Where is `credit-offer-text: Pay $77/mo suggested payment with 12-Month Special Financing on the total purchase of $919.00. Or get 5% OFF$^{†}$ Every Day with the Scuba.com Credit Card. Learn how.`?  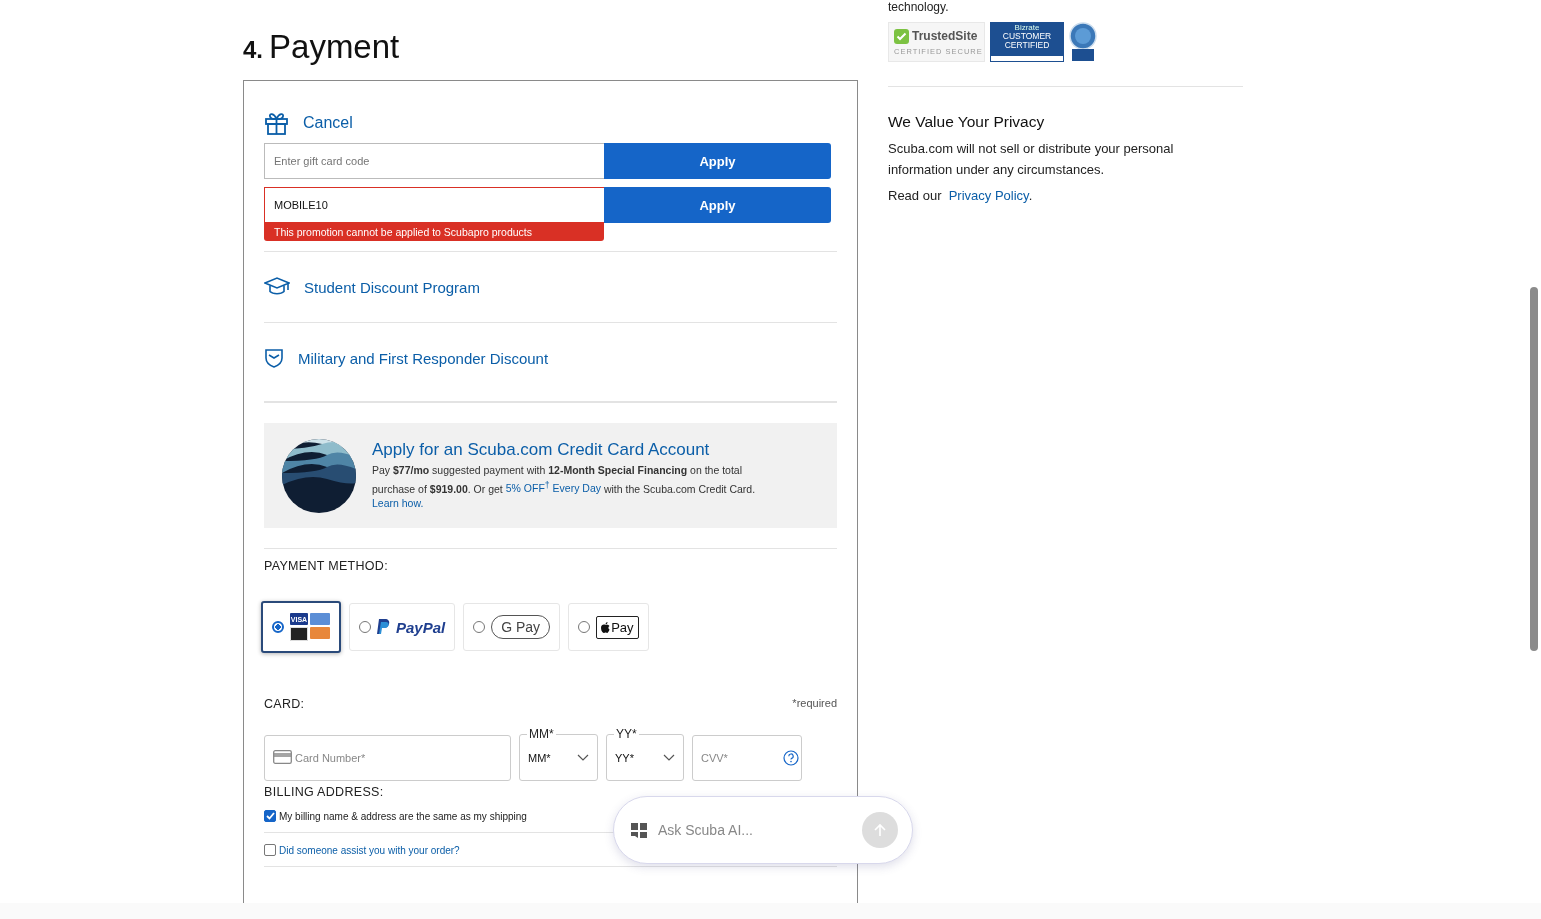 credit-offer-text: Pay $77/mo suggested payment with 12-Month Special Financing on the total purchase of $919.00. Or get 5% OFF$^{†}$ Every Day with the Scuba.com Credit Card. Learn how. is located at coordinates (564, 487).